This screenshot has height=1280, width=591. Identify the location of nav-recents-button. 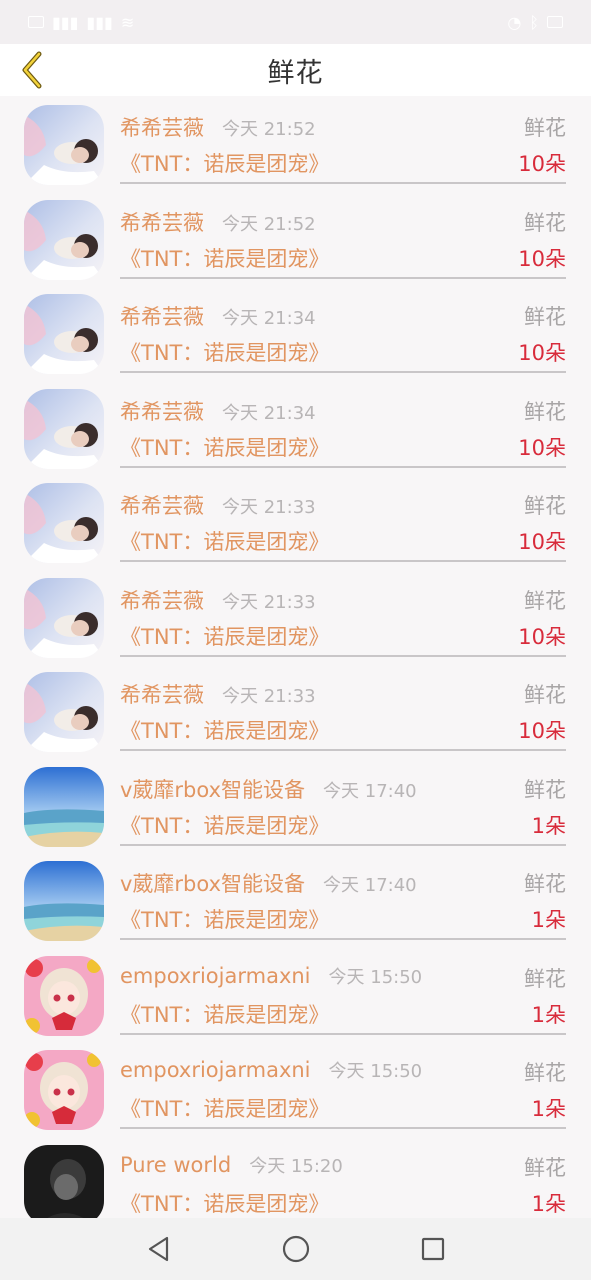
(433, 1249).